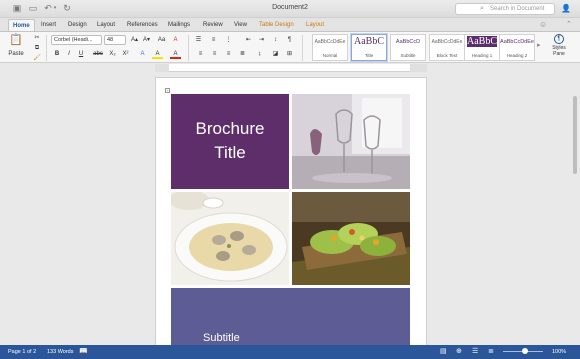  What do you see at coordinates (213, 40) in the screenshot?
I see `numbering-icon: ≡` at bounding box center [213, 40].